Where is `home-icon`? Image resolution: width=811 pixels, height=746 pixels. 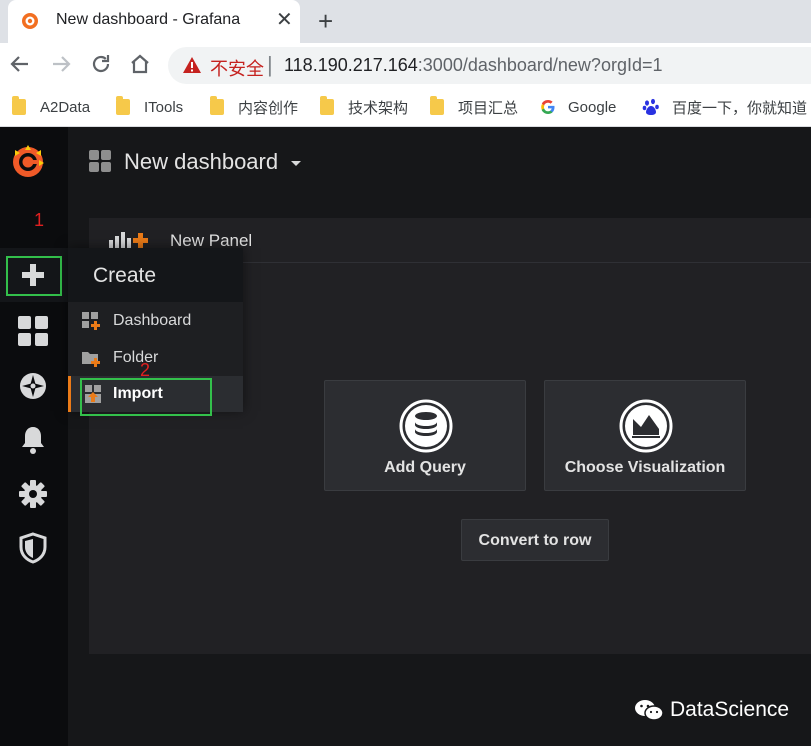 home-icon is located at coordinates (140, 64).